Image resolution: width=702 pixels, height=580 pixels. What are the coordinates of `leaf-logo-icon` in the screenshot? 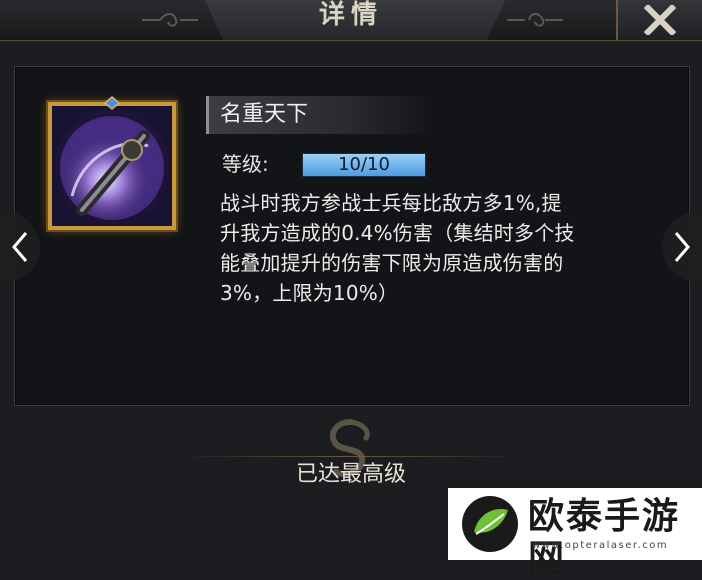 It's located at (490, 524).